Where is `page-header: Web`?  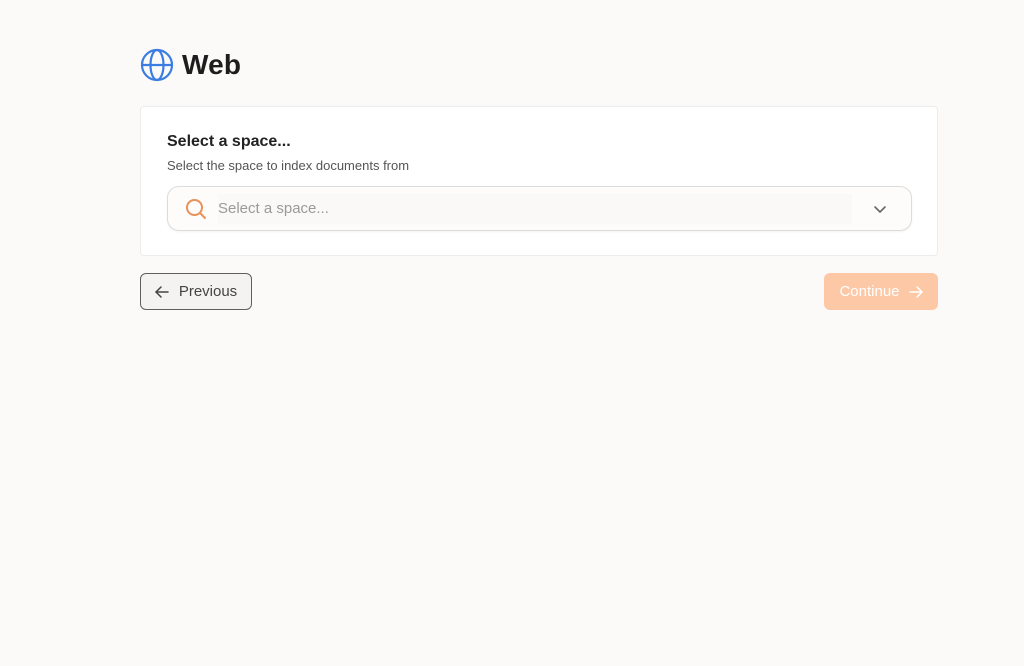
page-header: Web is located at coordinates (190, 65).